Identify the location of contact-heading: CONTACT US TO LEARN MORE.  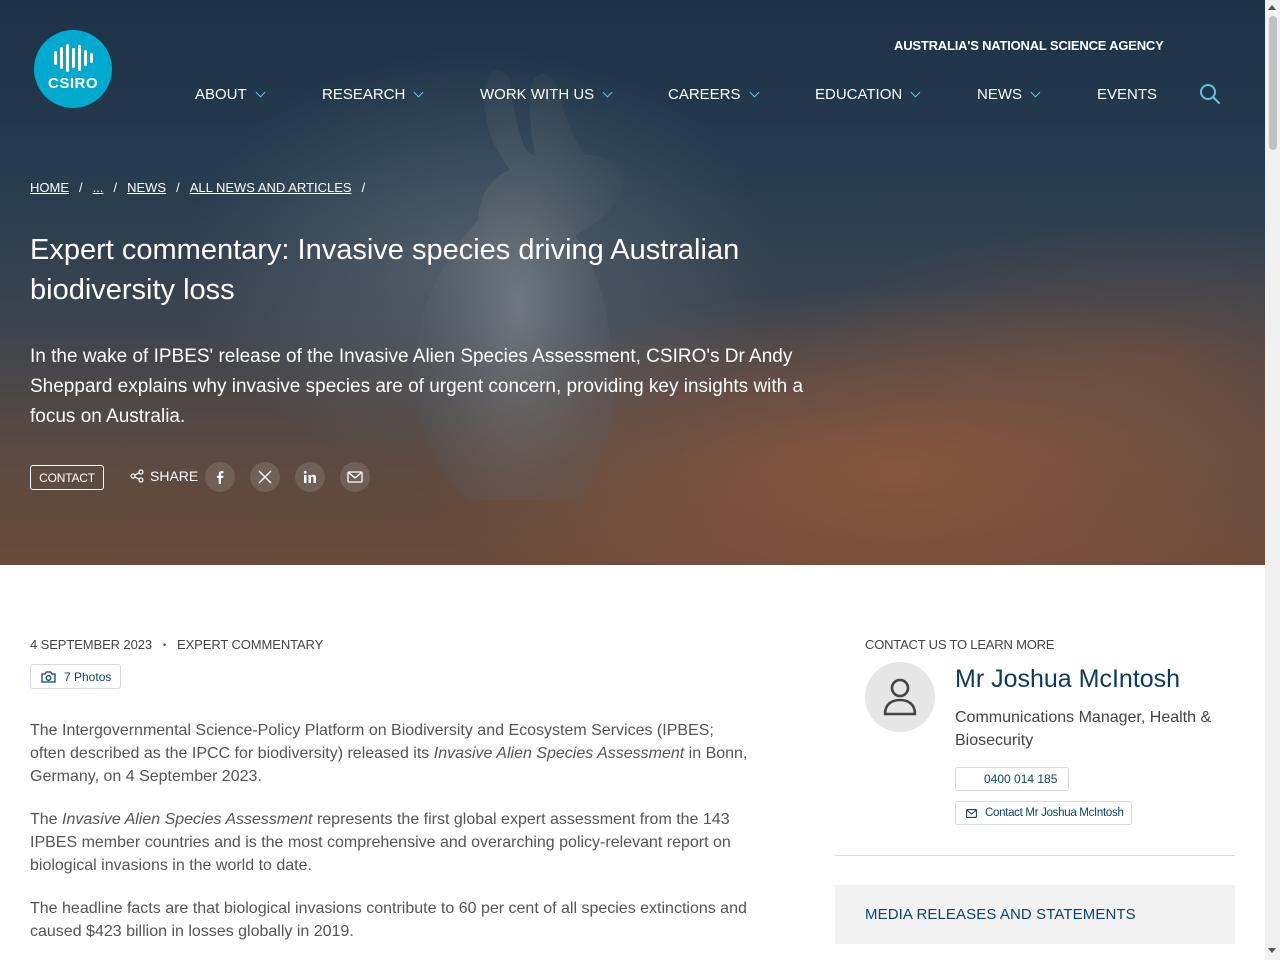
(960, 644).